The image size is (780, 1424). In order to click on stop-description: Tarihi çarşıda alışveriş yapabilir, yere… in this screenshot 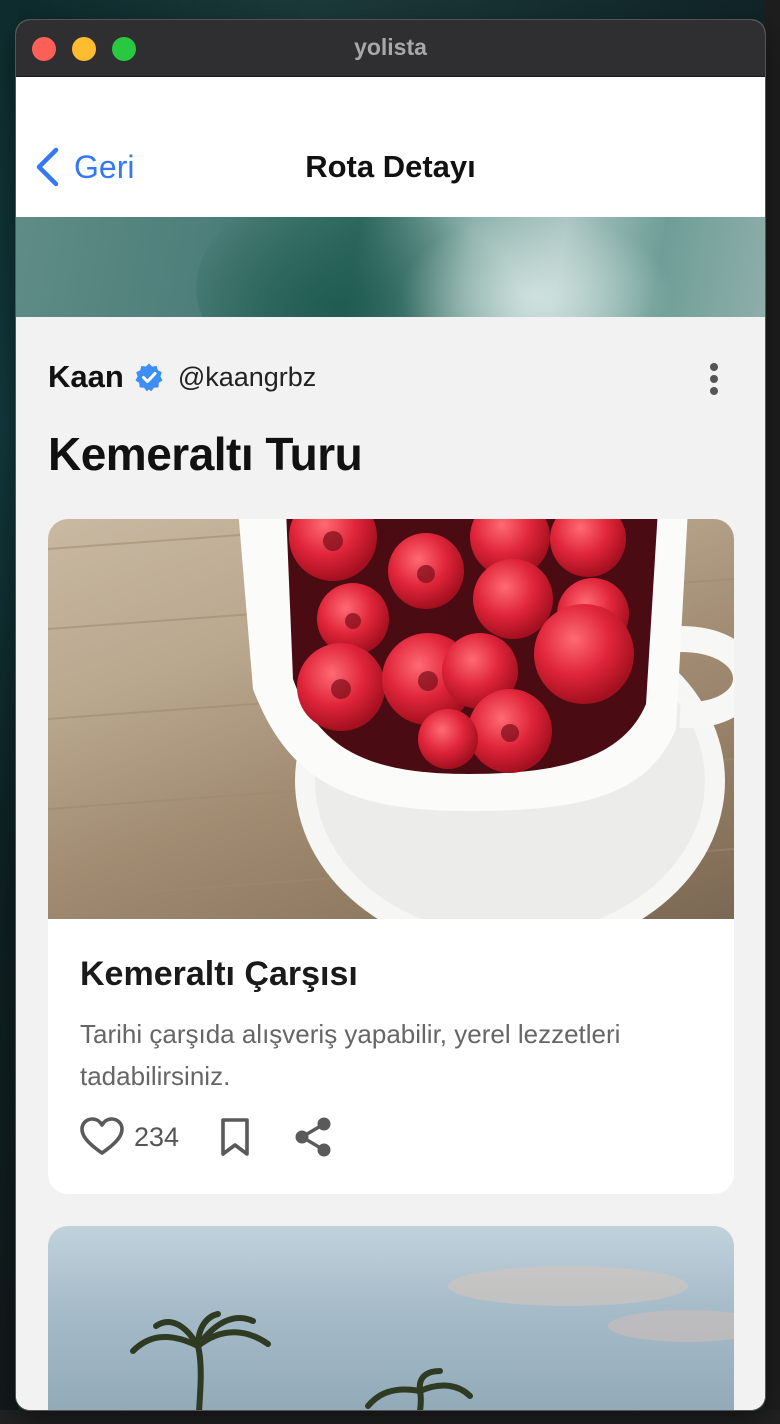, I will do `click(350, 1055)`.